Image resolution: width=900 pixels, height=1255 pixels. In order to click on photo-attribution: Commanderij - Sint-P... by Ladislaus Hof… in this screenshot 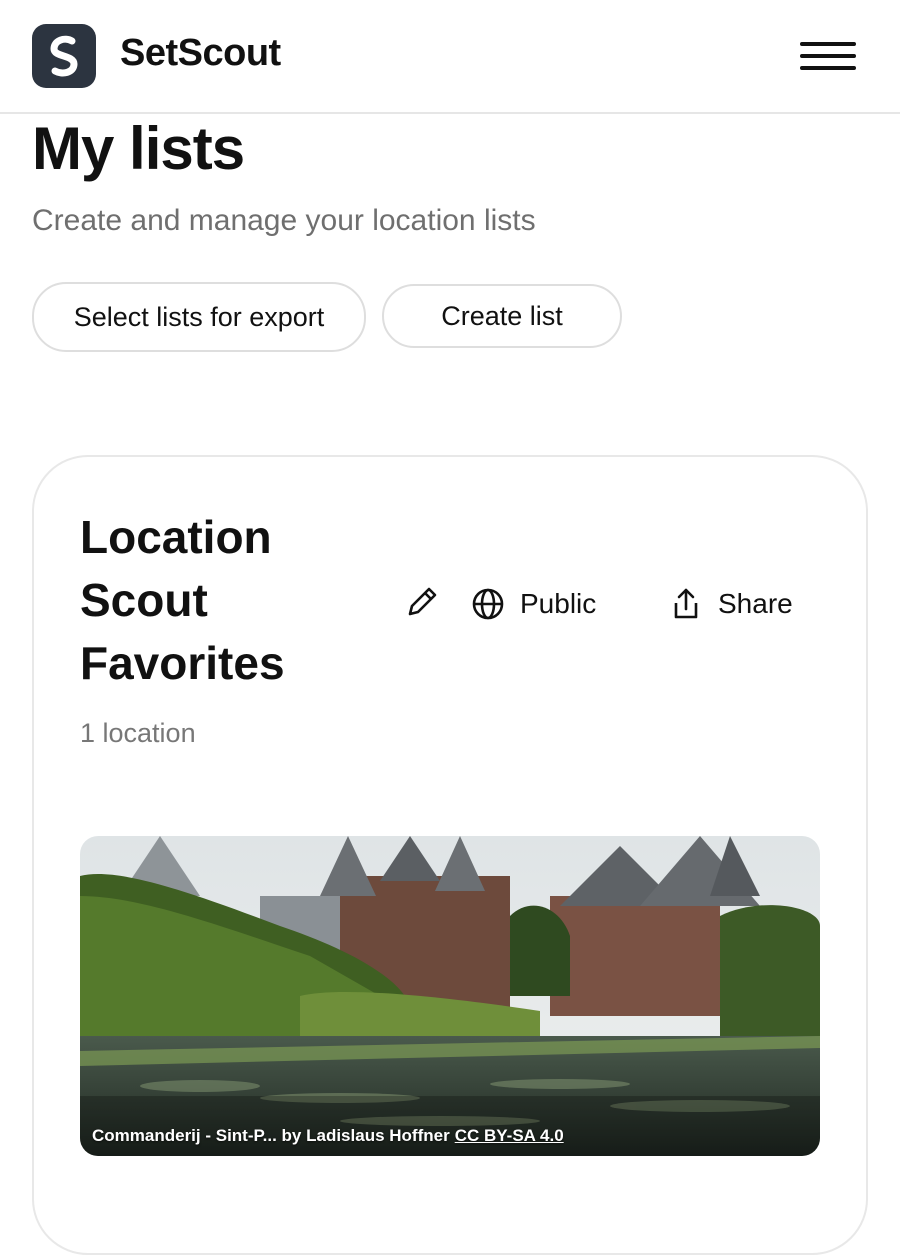, I will do `click(328, 1136)`.